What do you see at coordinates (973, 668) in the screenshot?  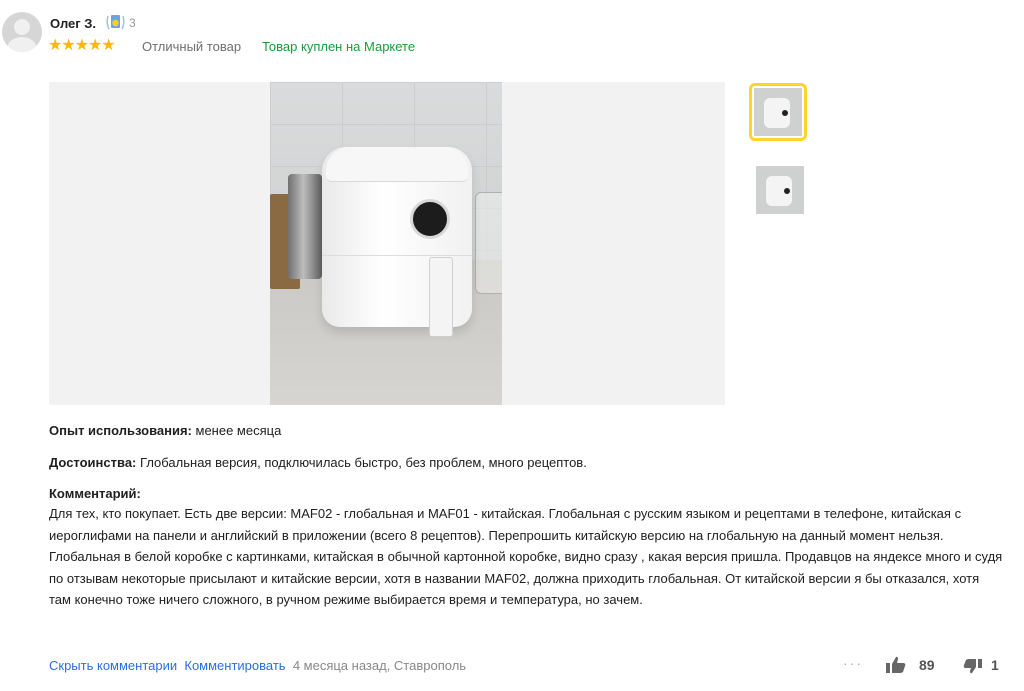 I see `thumbs-down-icon` at bounding box center [973, 668].